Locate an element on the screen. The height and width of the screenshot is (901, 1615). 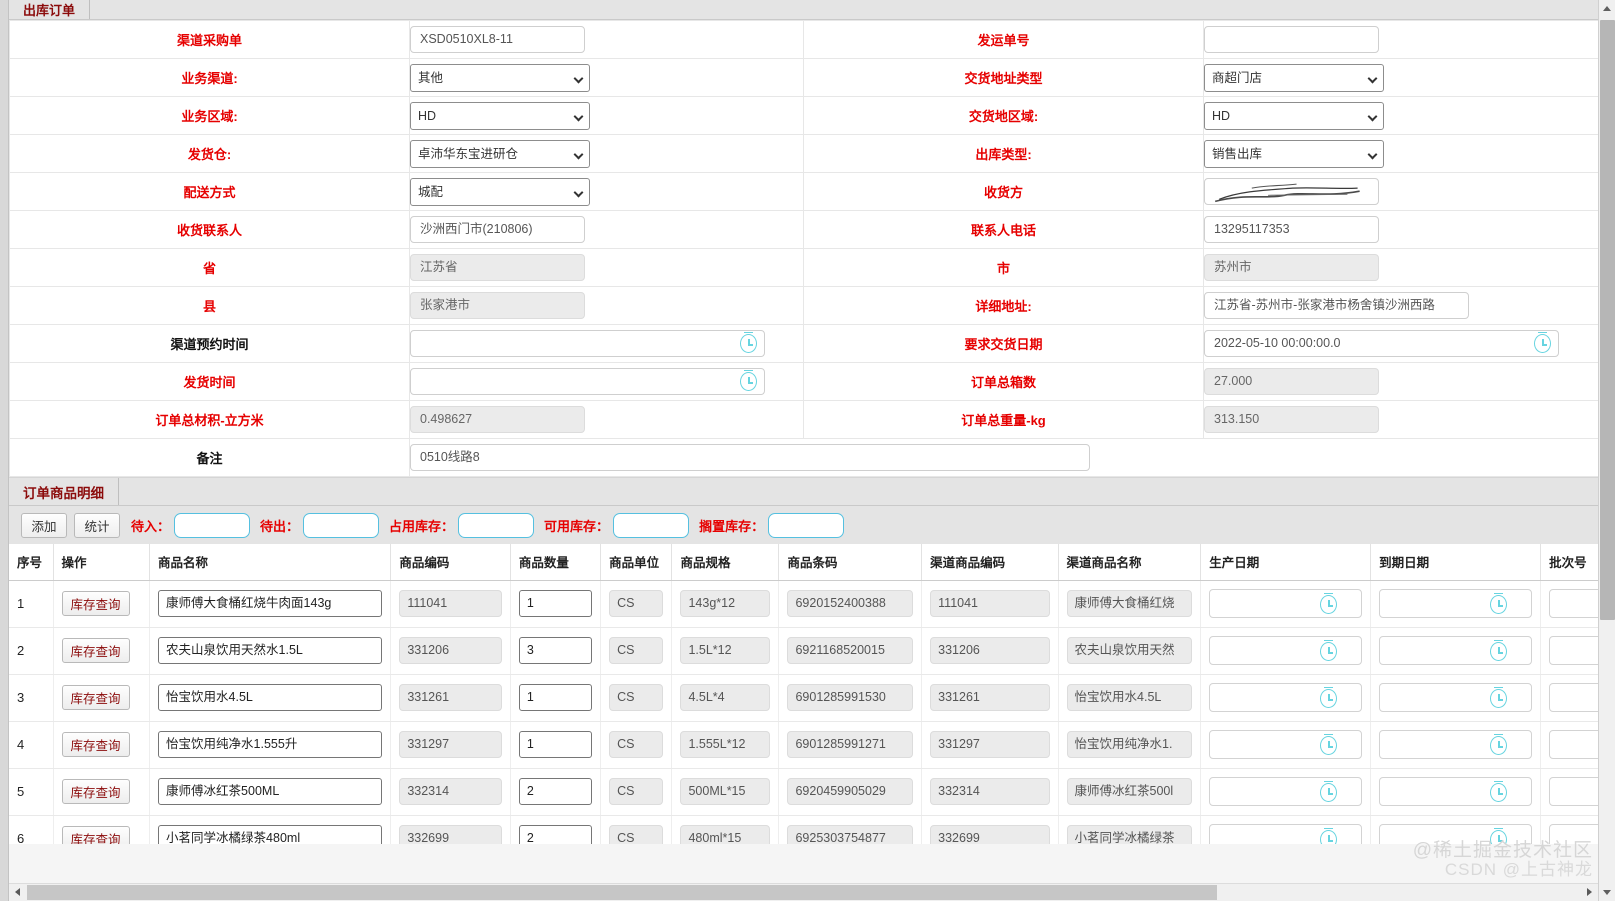
product-name-input: 农夫山泉饮用天然水1.5L is located at coordinates (270, 650).